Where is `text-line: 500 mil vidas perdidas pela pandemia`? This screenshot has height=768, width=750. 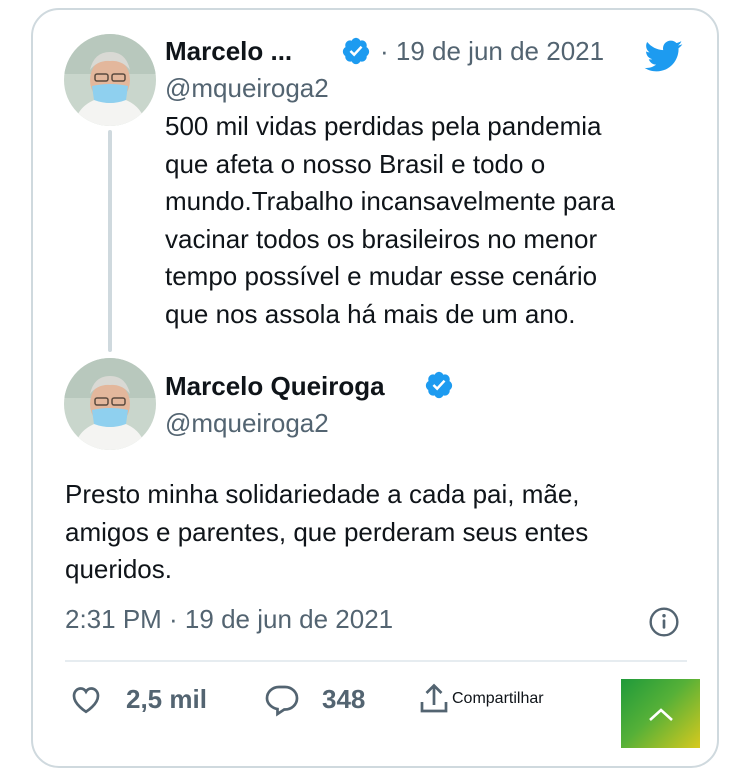
text-line: 500 mil vidas perdidas pela pandemia is located at coordinates (383, 126).